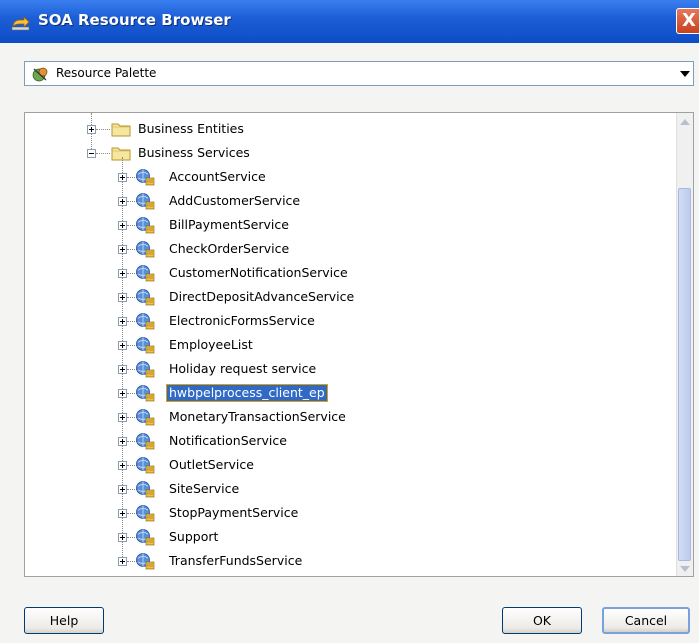  I want to click on scroll-down-arrow-icon, so click(685, 569).